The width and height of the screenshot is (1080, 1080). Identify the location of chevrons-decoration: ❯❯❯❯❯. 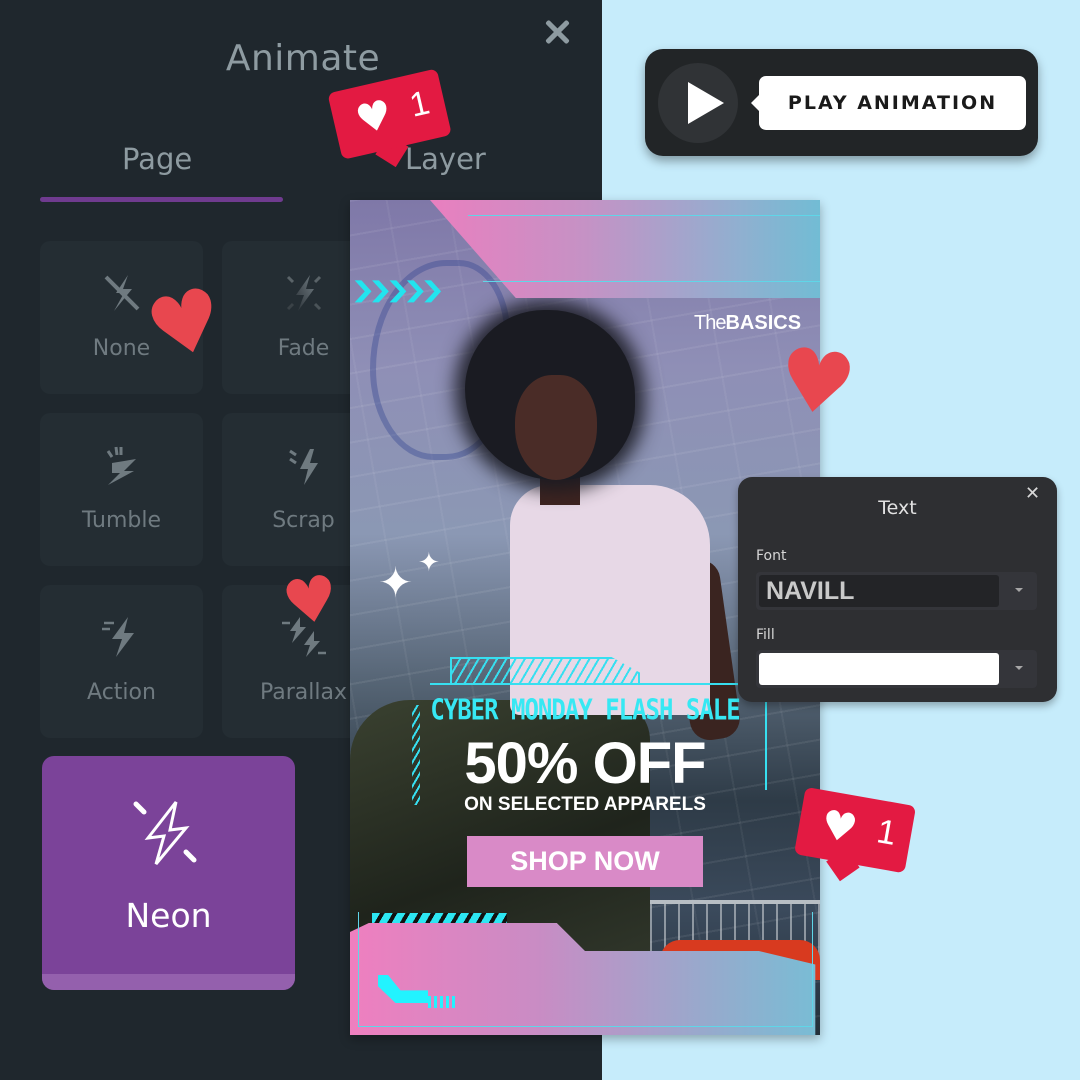
(397, 290).